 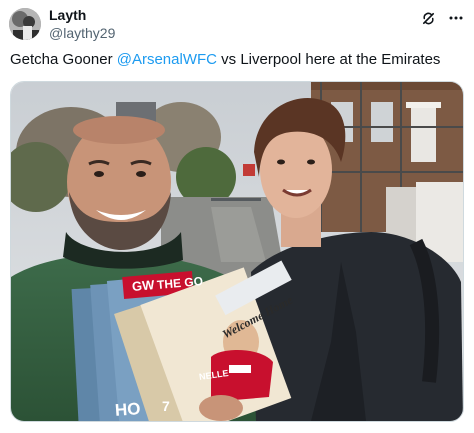 I want to click on author-block: Layth @laythy29, so click(x=82, y=24).